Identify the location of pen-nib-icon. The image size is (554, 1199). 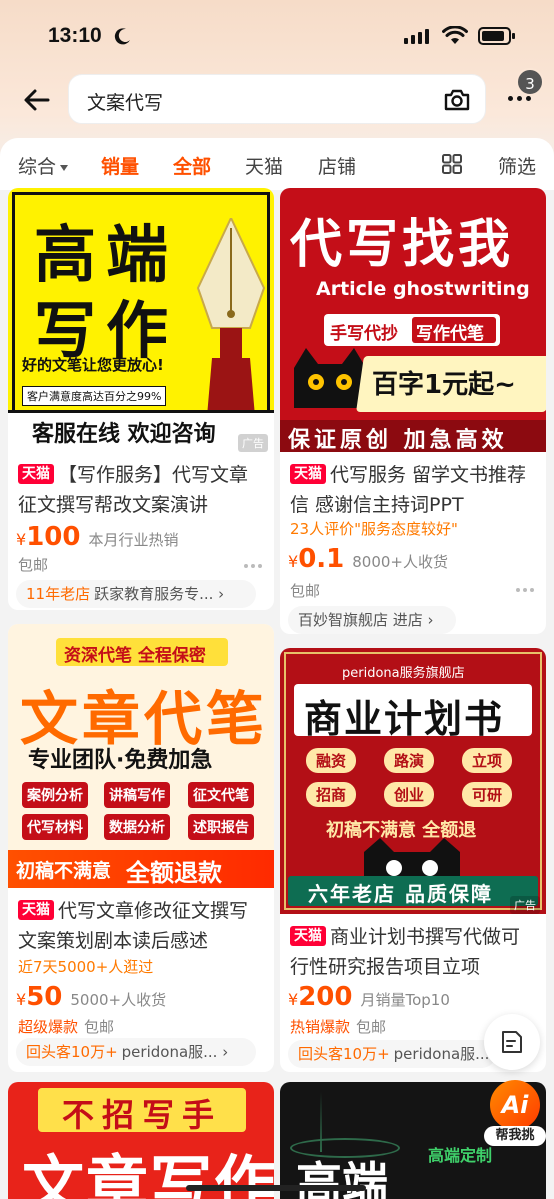
(231, 323).